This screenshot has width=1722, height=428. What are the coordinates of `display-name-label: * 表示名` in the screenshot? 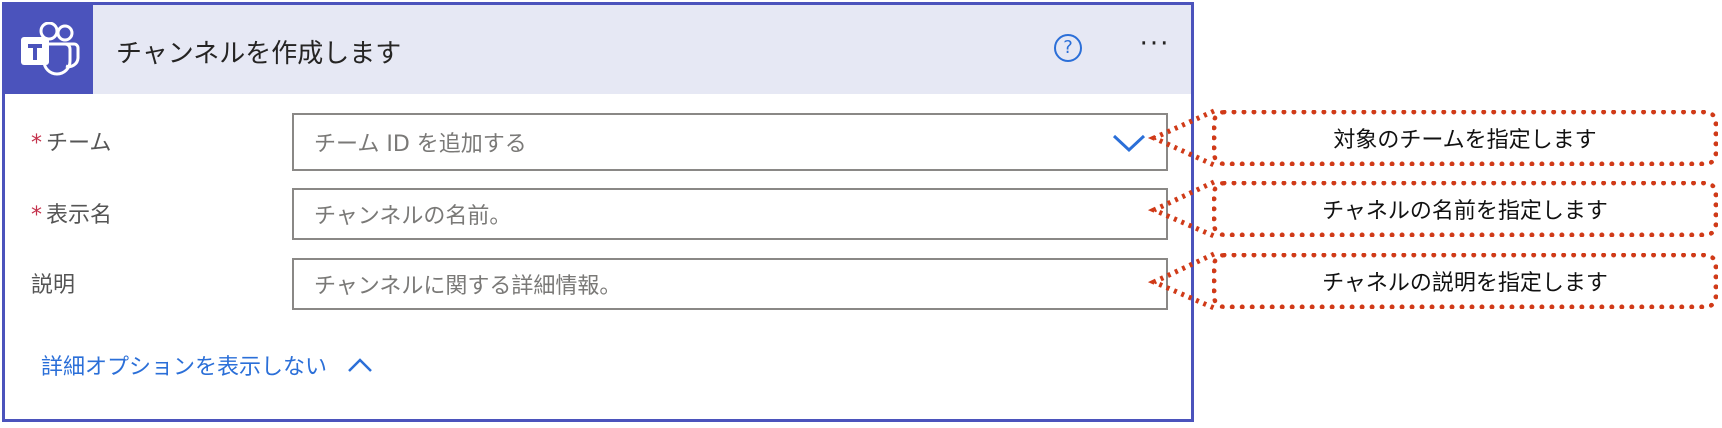 It's located at (71, 213).